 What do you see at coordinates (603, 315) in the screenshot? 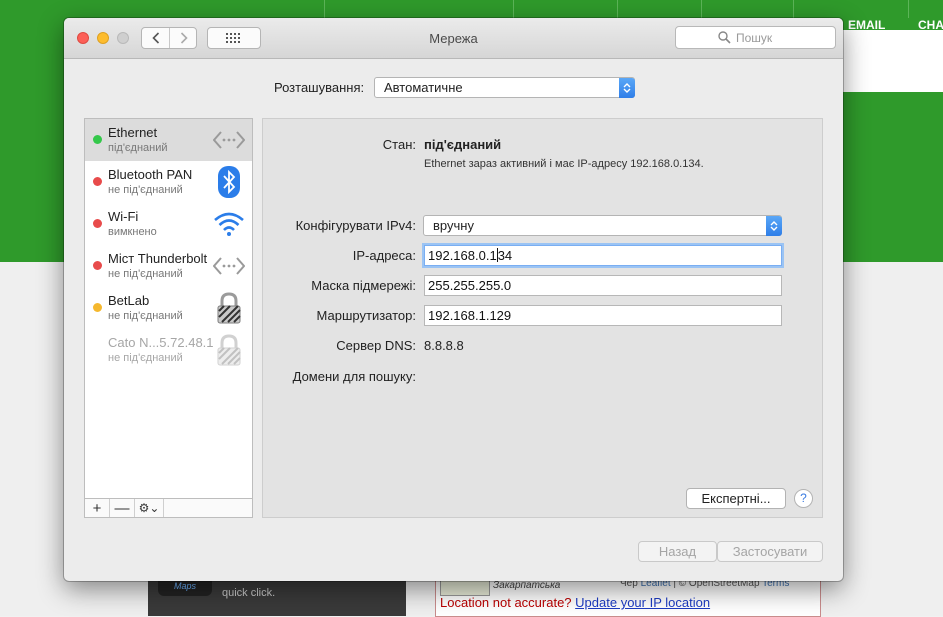
I see `router-field: 192.168.1.129` at bounding box center [603, 315].